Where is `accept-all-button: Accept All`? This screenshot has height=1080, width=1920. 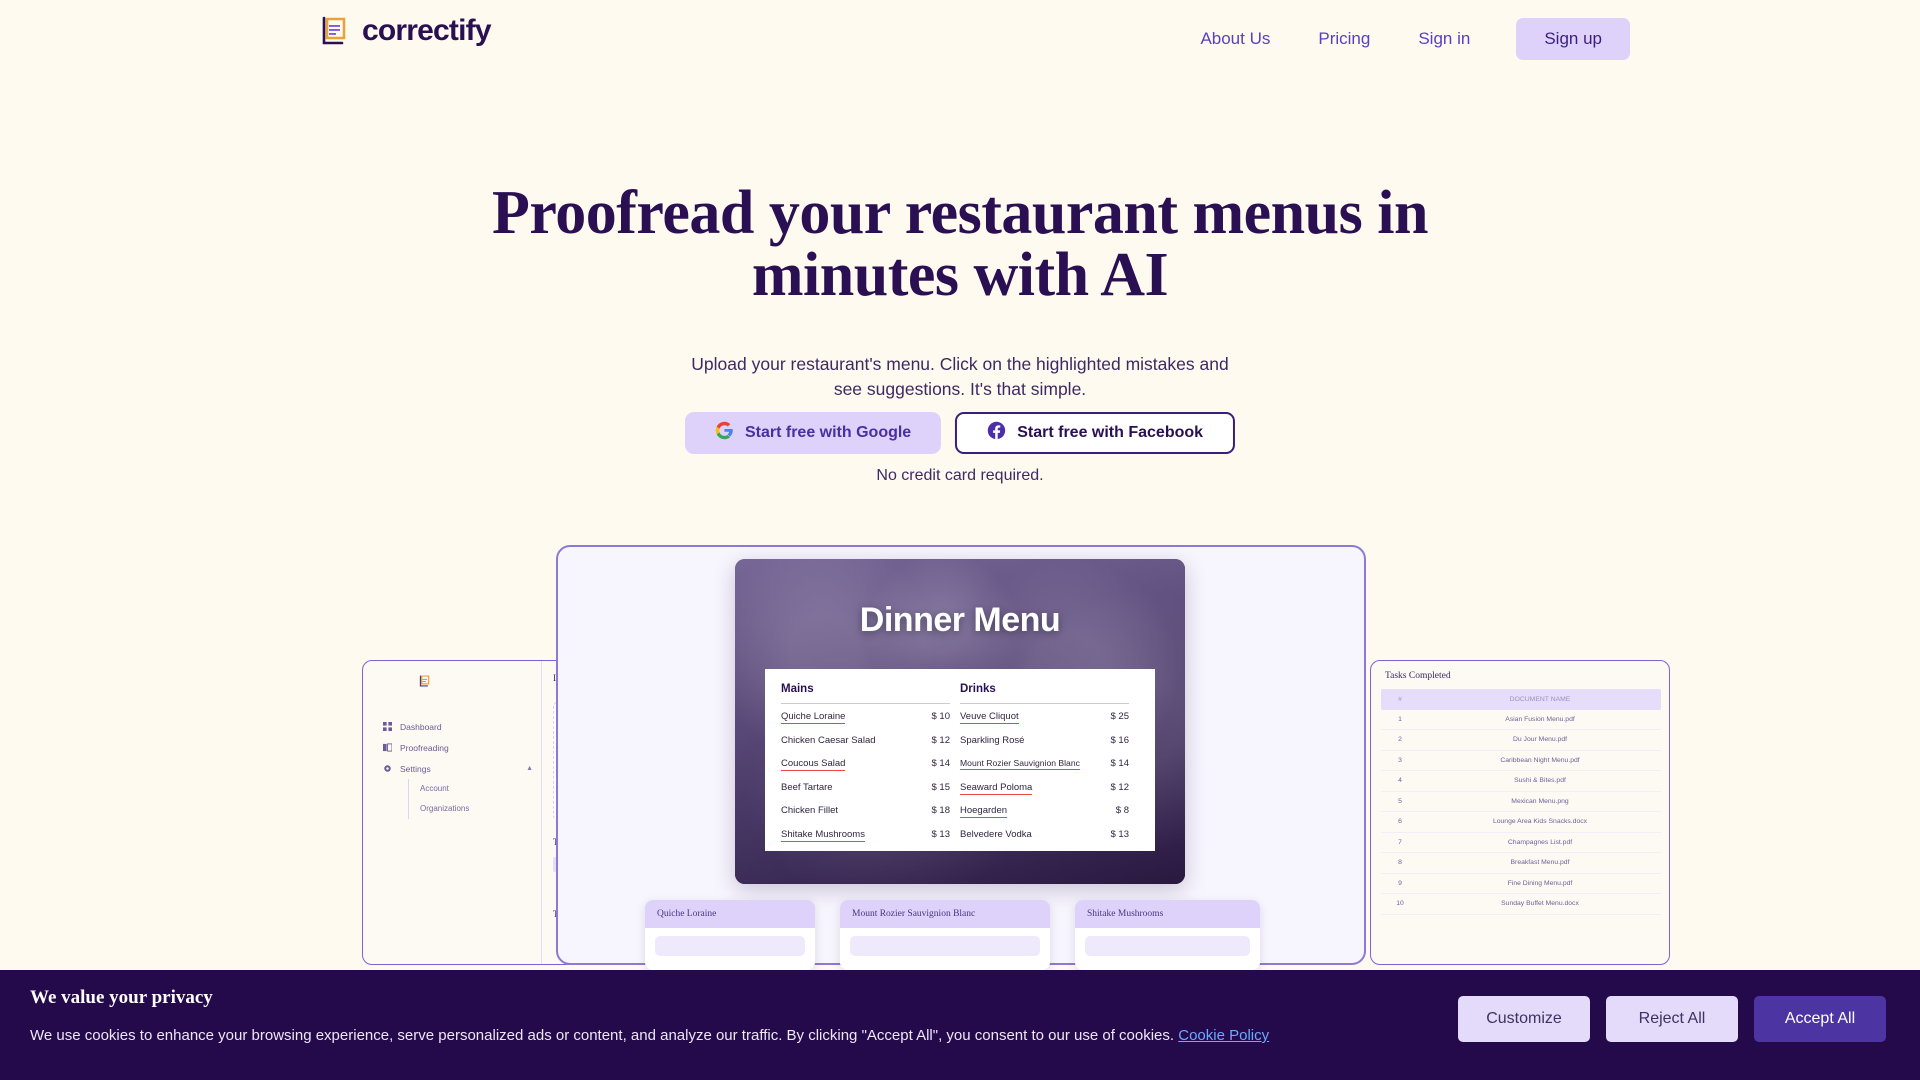 accept-all-button: Accept All is located at coordinates (1820, 1019).